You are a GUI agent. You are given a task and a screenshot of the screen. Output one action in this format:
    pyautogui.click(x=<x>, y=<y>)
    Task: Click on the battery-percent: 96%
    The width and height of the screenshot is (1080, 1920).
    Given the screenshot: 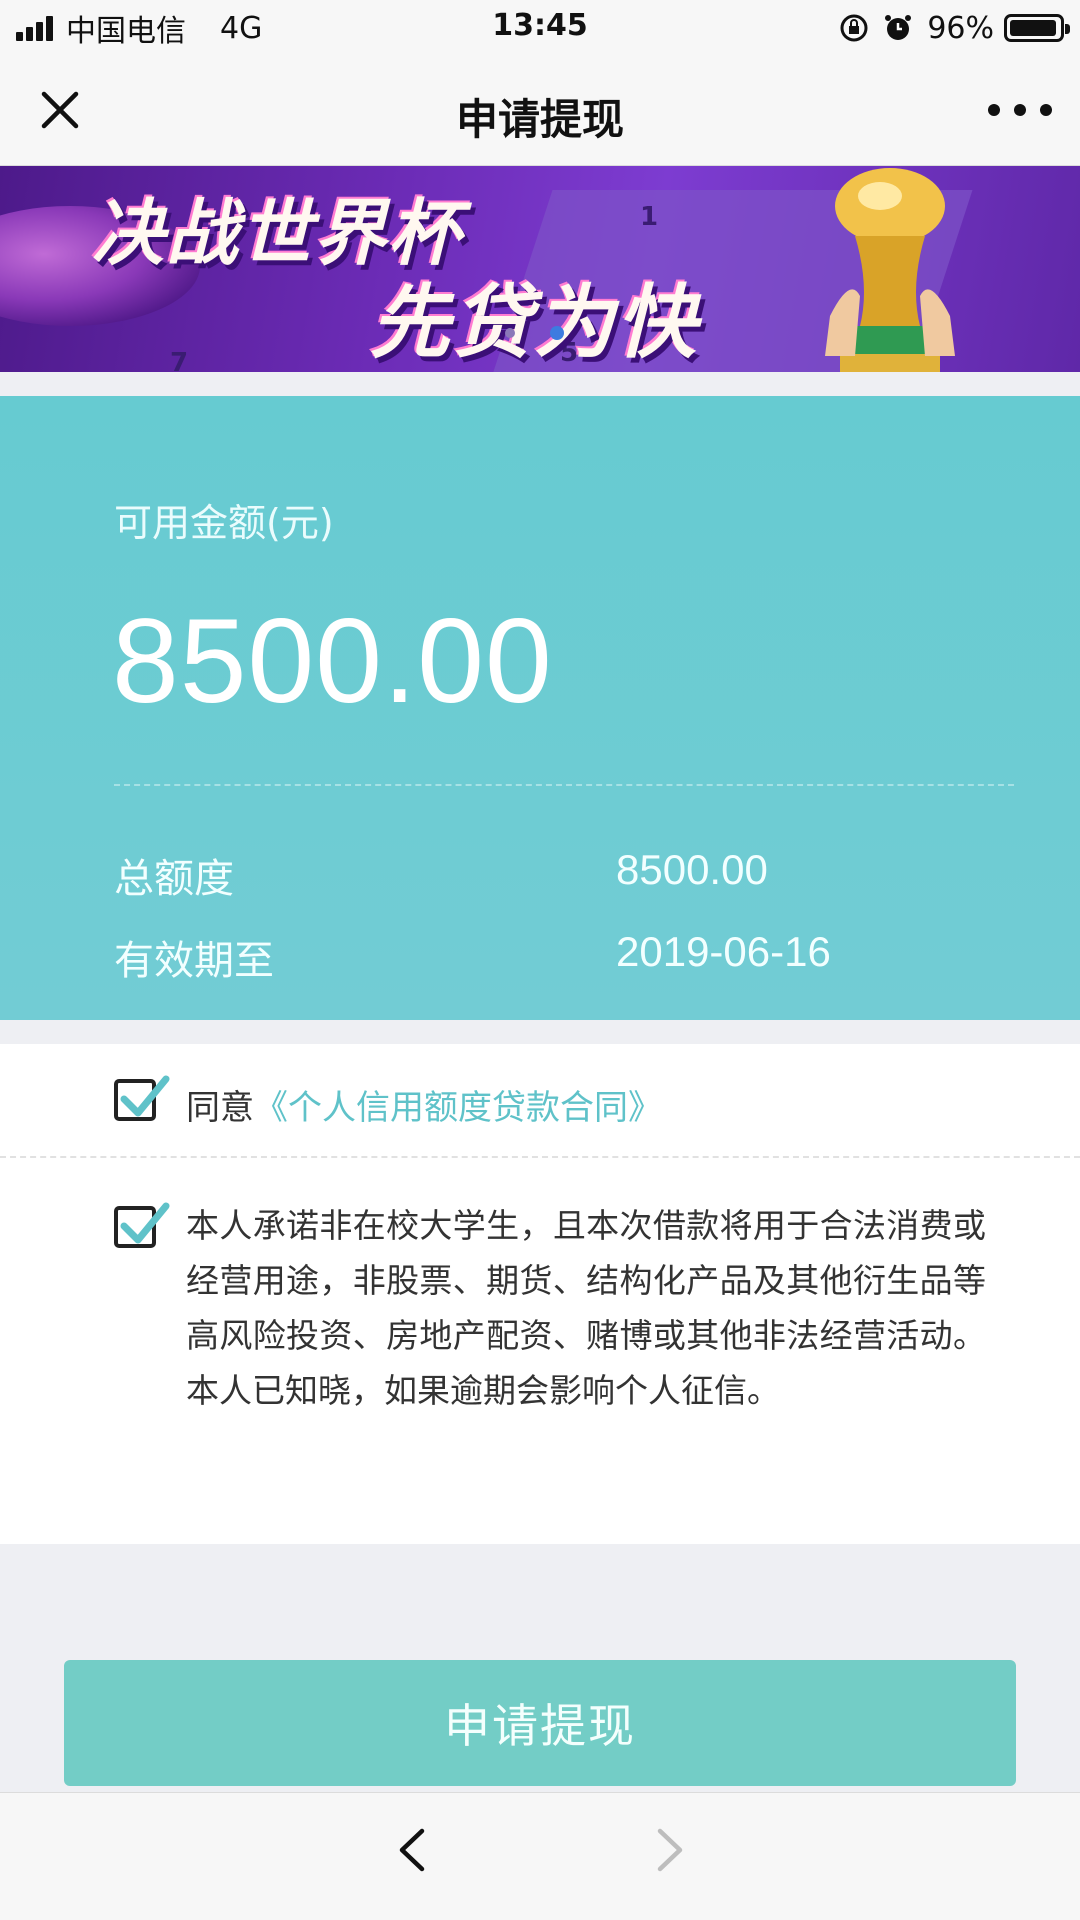 What is the action you would take?
    pyautogui.click(x=960, y=28)
    